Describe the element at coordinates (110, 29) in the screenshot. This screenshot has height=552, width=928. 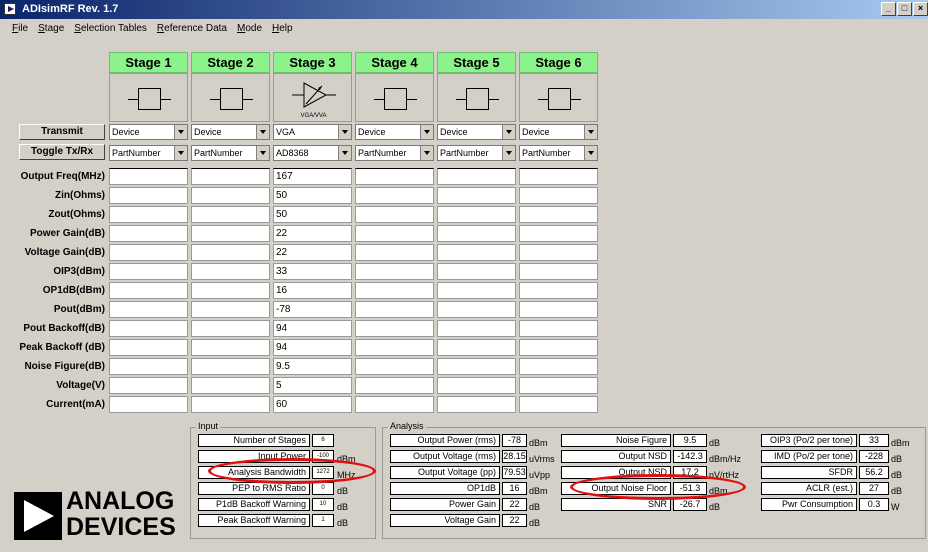
I see `menu-selection-tables: Selection Tables` at that location.